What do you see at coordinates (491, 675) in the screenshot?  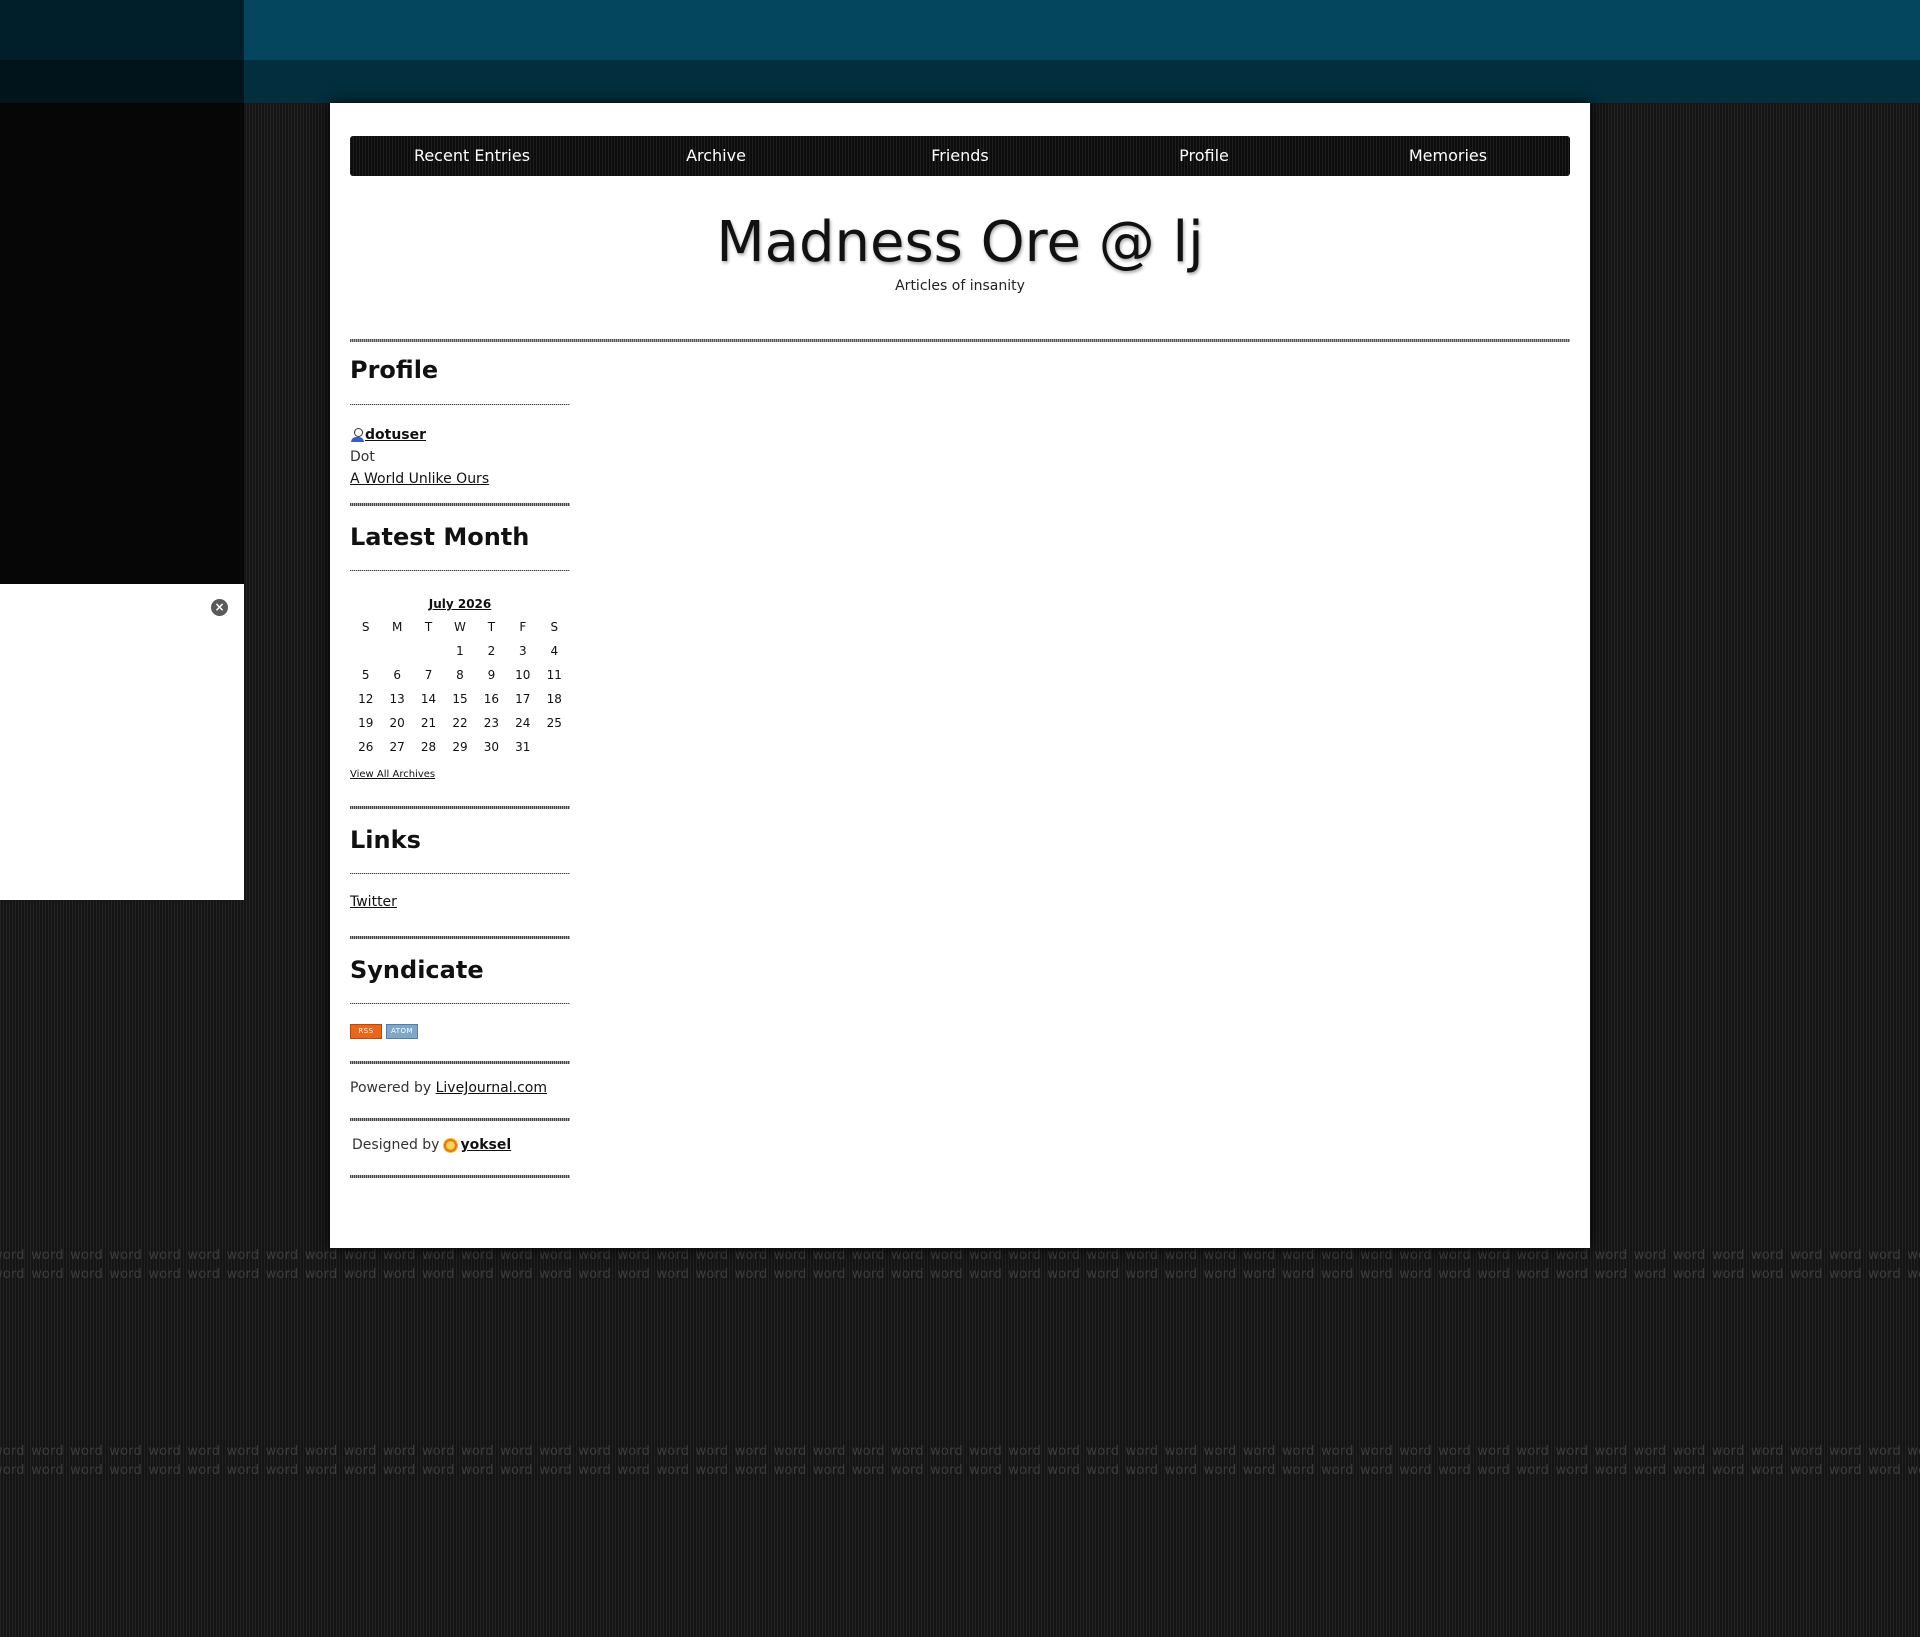 I see `calendar-day: 9` at bounding box center [491, 675].